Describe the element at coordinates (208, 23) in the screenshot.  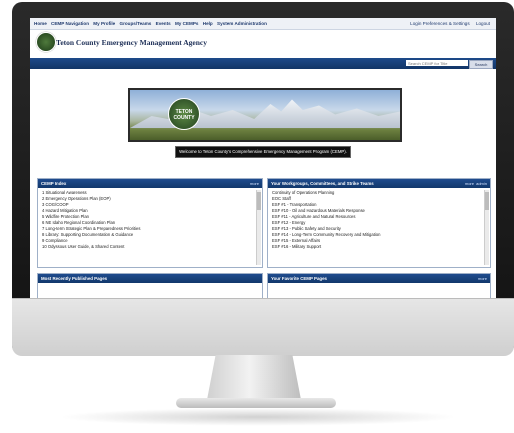
I see `nav-help: Help` at that location.